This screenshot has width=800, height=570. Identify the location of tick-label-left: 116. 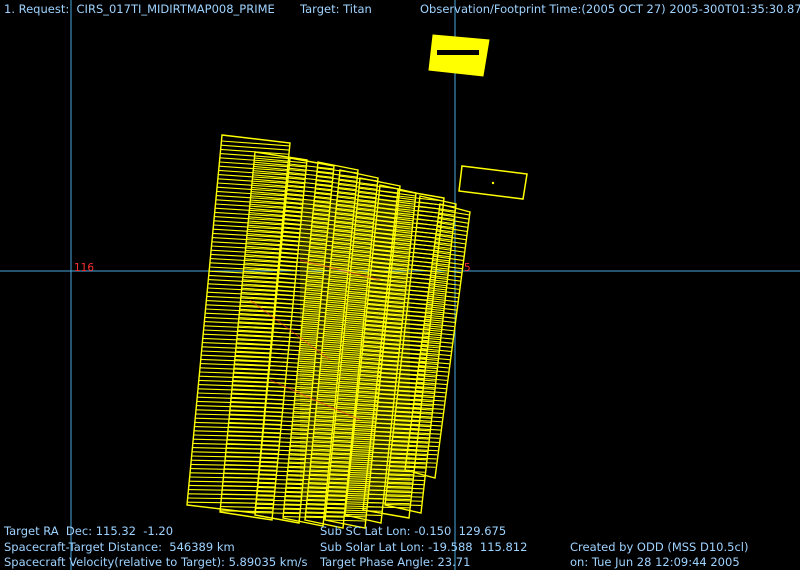
(84, 268).